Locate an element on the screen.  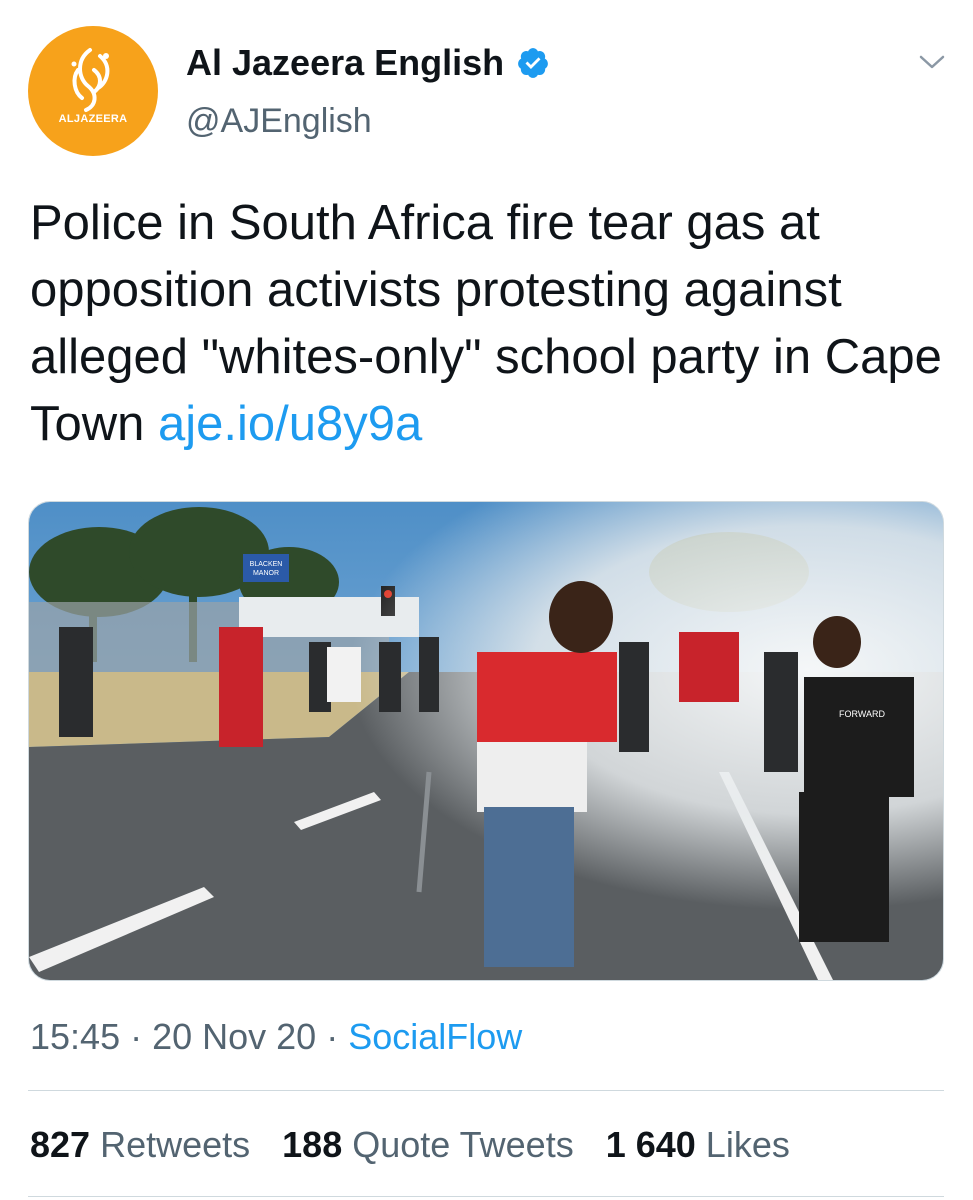
retweets-count: 827 is located at coordinates (60, 1144).